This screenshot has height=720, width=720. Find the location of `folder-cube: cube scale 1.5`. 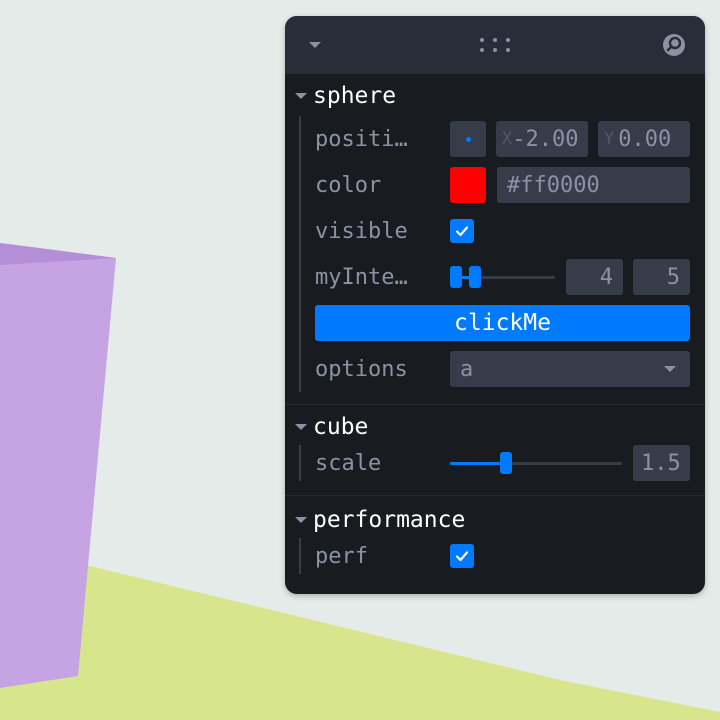

folder-cube: cube scale 1.5 is located at coordinates (495, 445).